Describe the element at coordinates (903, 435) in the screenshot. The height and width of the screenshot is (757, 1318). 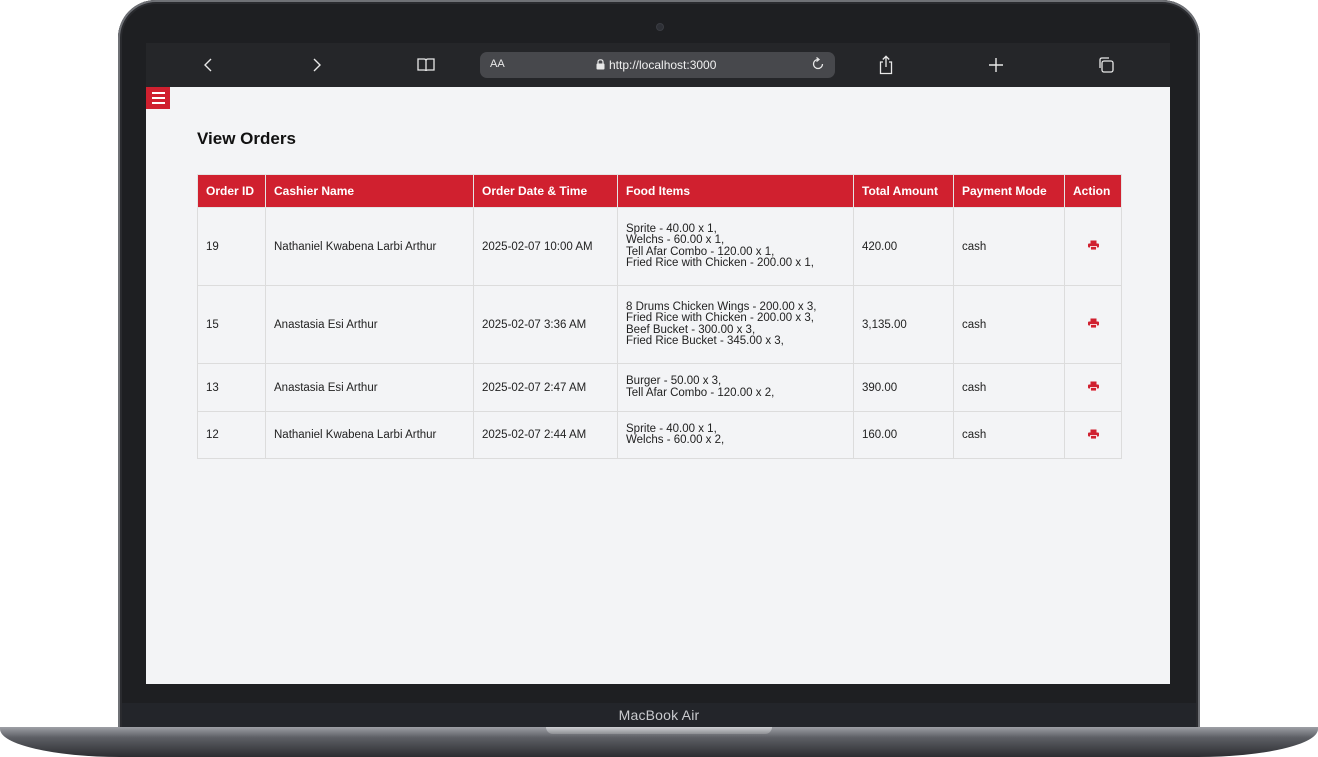
I see `total-amount: 160.00` at that location.